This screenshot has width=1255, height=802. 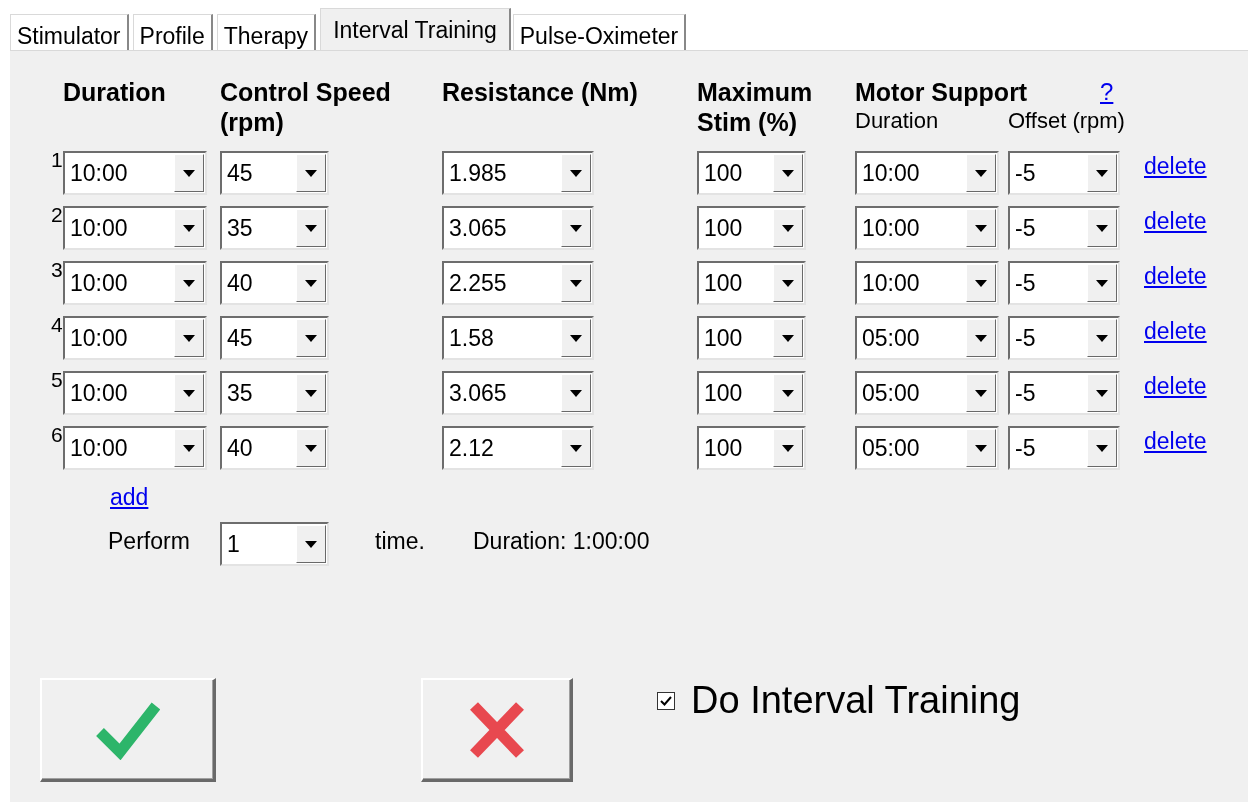 I want to click on time-label: time., so click(x=400, y=541).